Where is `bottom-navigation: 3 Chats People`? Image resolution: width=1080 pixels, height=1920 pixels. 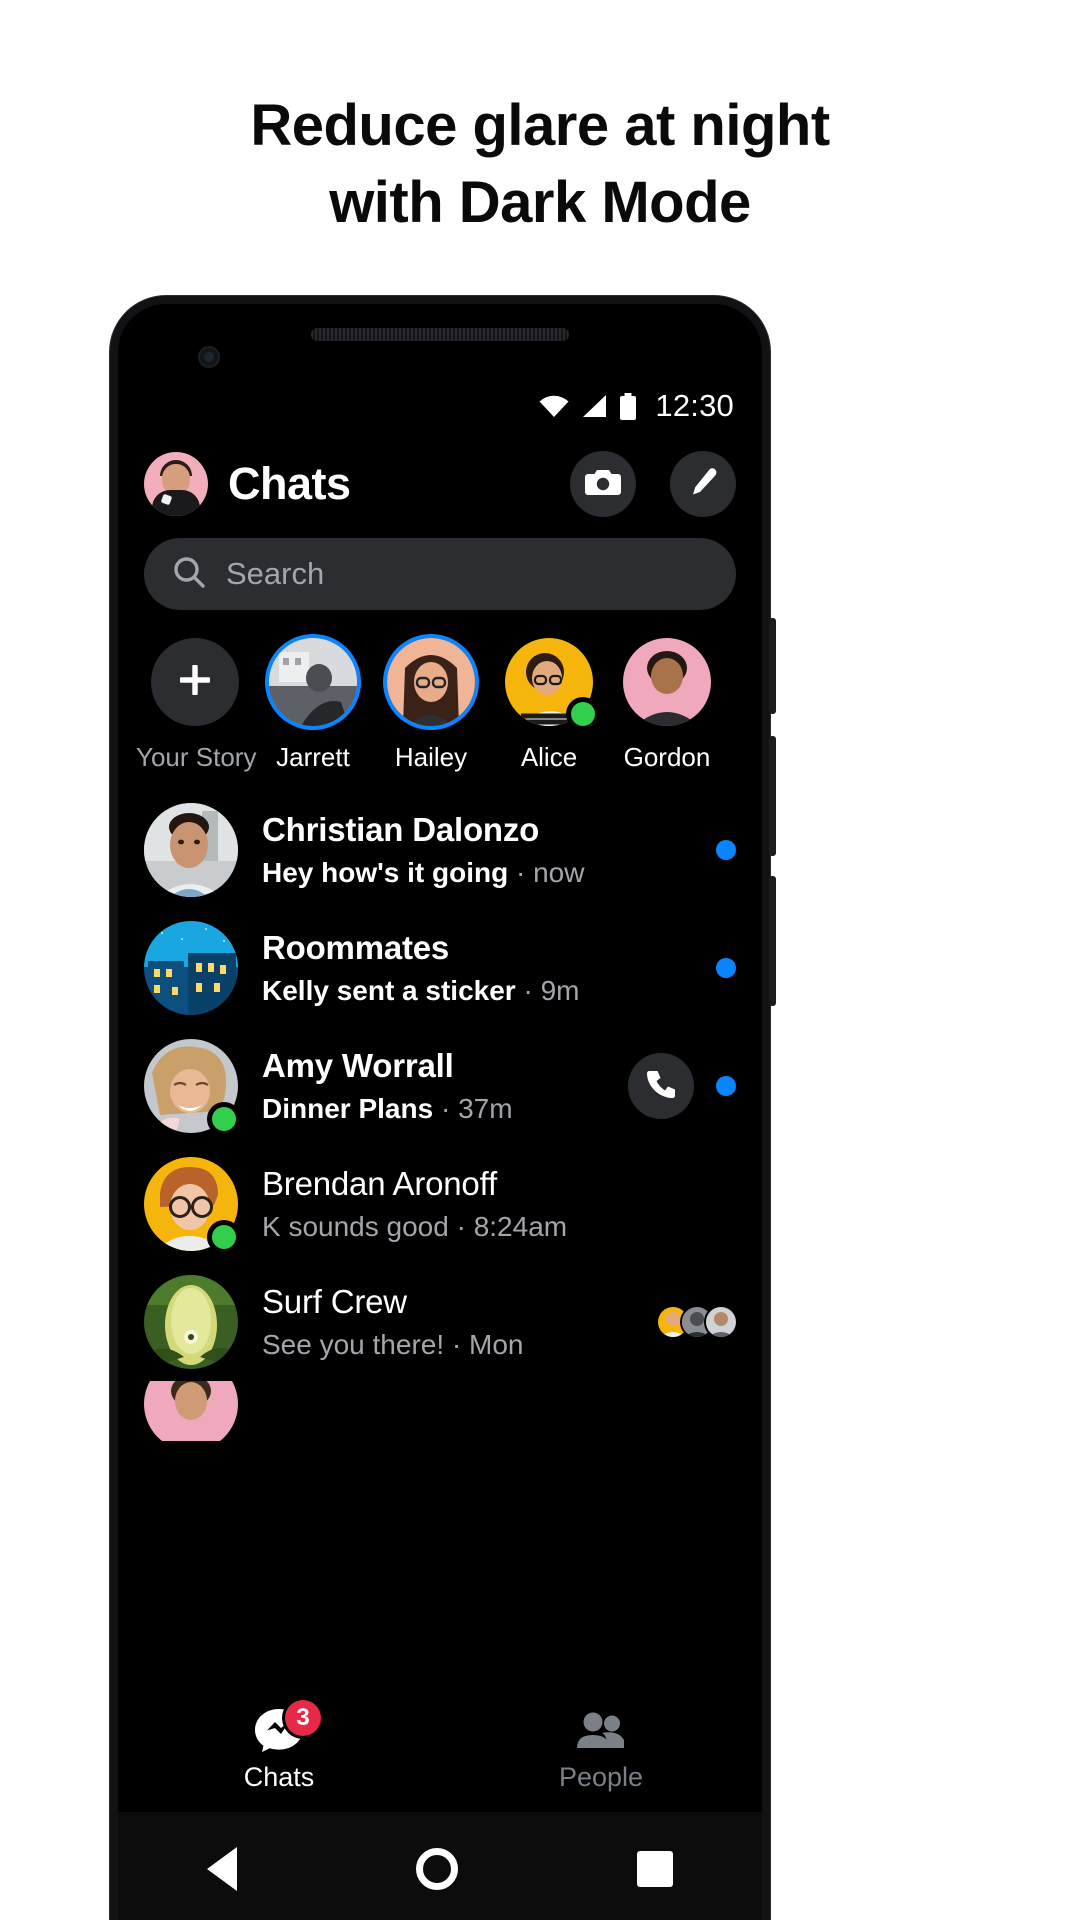 bottom-navigation: 3 Chats People is located at coordinates (440, 1748).